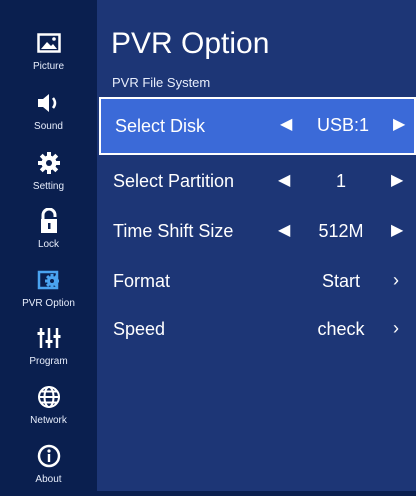 The image size is (416, 496). I want to click on page-title: PVR Option, so click(190, 43).